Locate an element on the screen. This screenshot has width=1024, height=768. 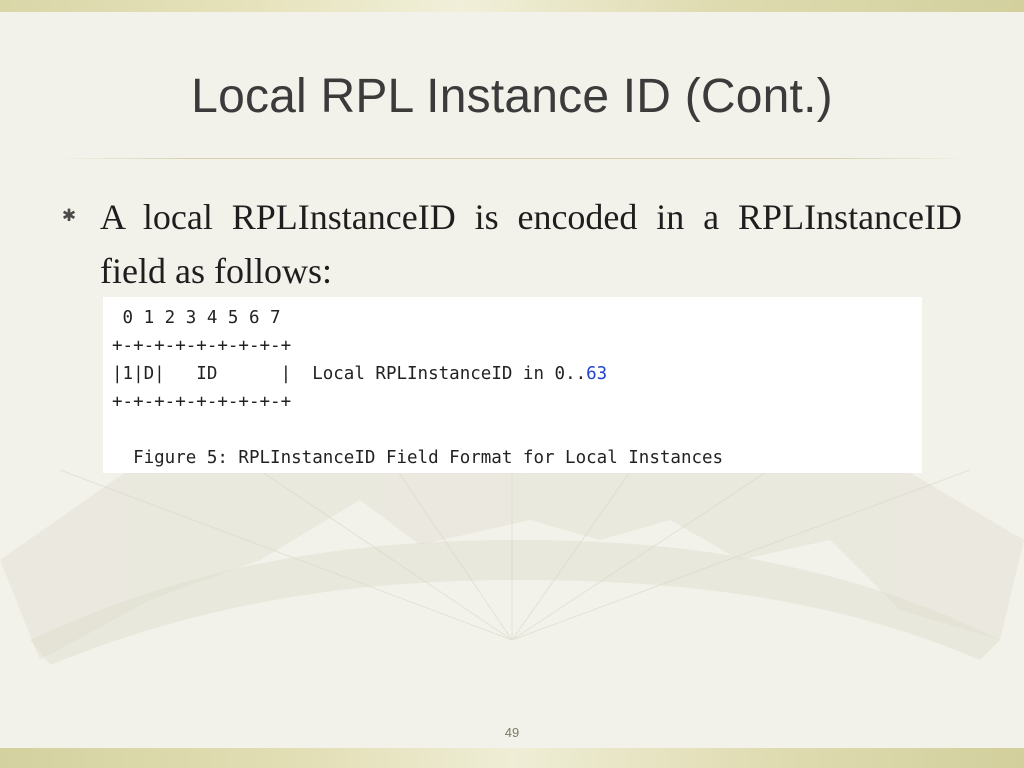
figure-field-description: Local RPLInstanceID in 0.. is located at coordinates (449, 374).